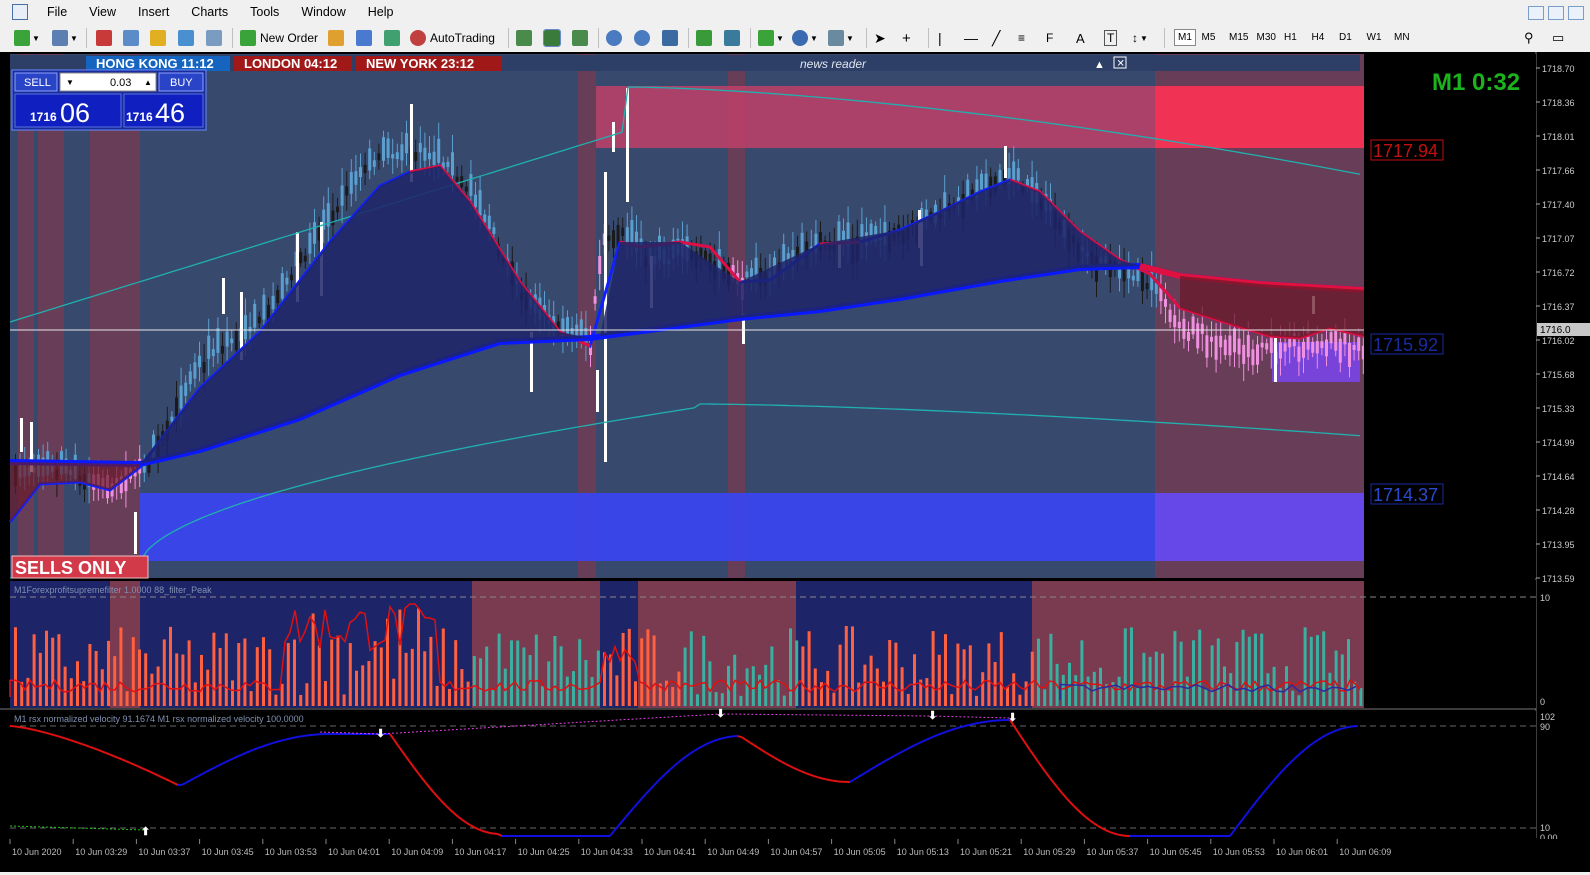 This screenshot has width=1590, height=875. What do you see at coordinates (805, 38) in the screenshot?
I see `periods-button: ▼` at bounding box center [805, 38].